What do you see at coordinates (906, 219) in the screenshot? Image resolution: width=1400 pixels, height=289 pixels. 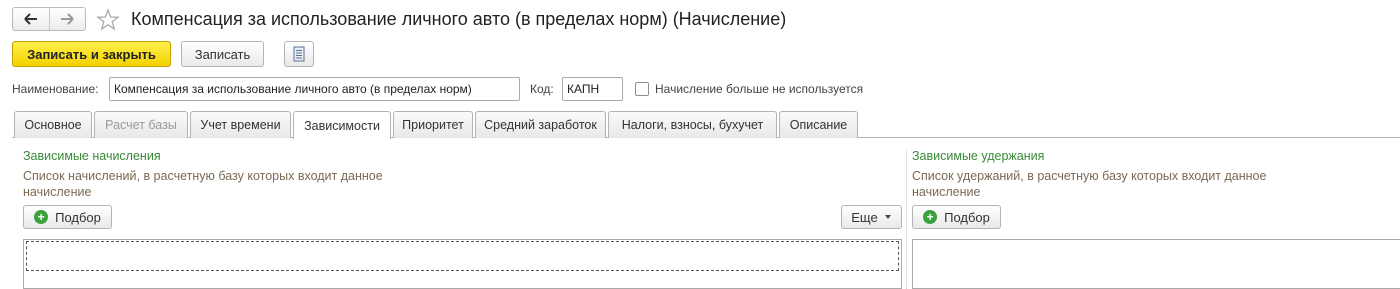 I see `panel-divider` at bounding box center [906, 219].